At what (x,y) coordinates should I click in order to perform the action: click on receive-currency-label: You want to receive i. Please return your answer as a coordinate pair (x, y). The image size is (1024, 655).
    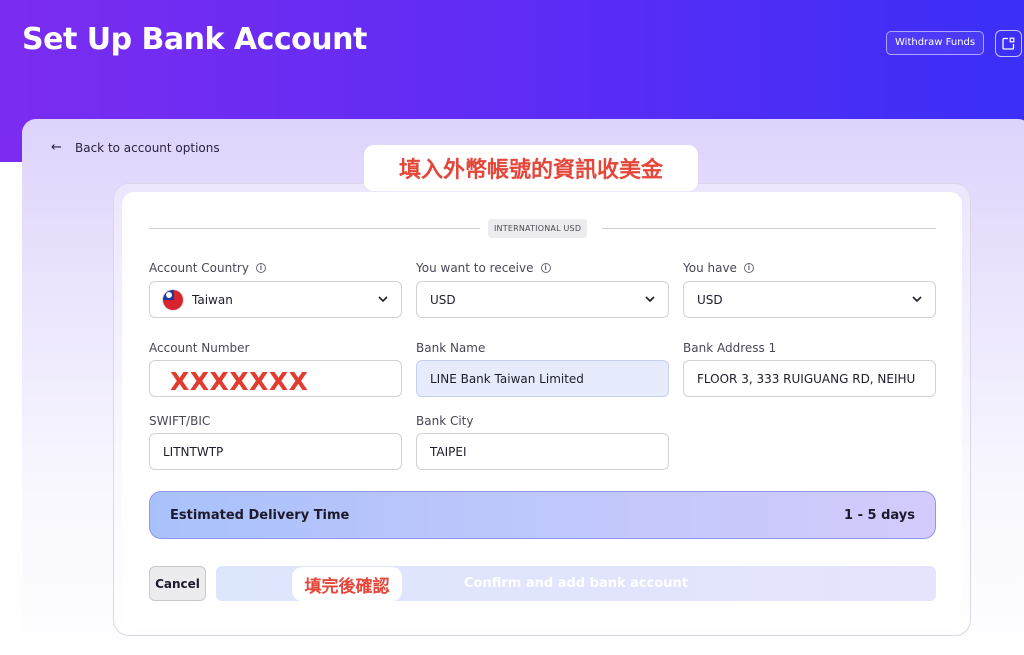
    Looking at the image, I should click on (483, 268).